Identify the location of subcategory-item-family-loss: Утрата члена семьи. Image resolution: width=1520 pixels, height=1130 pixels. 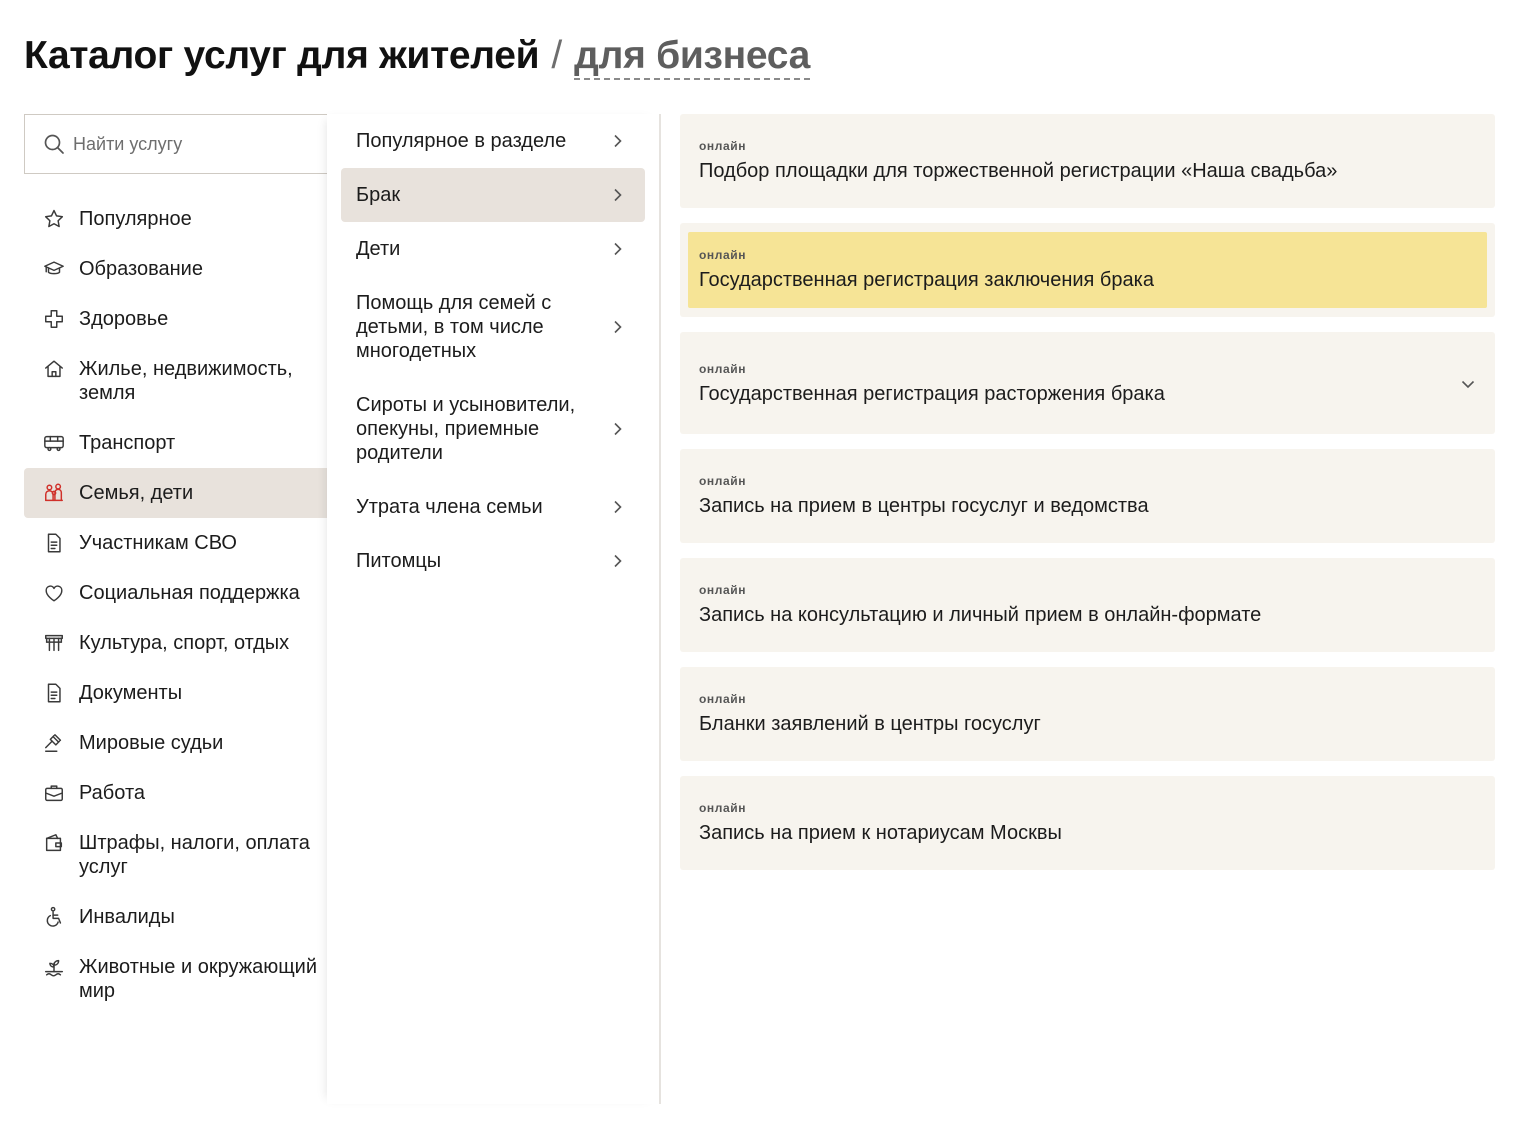
(493, 507).